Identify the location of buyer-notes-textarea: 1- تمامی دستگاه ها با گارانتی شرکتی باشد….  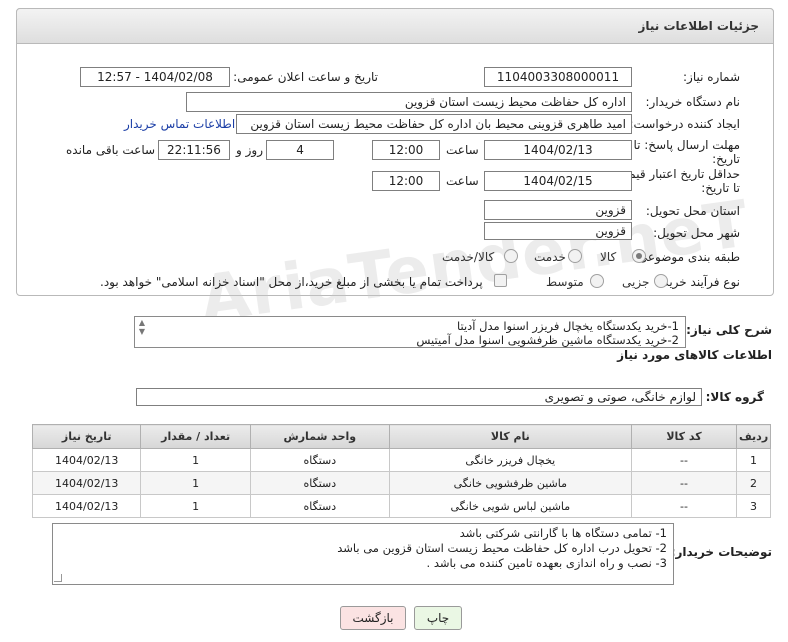
(363, 554).